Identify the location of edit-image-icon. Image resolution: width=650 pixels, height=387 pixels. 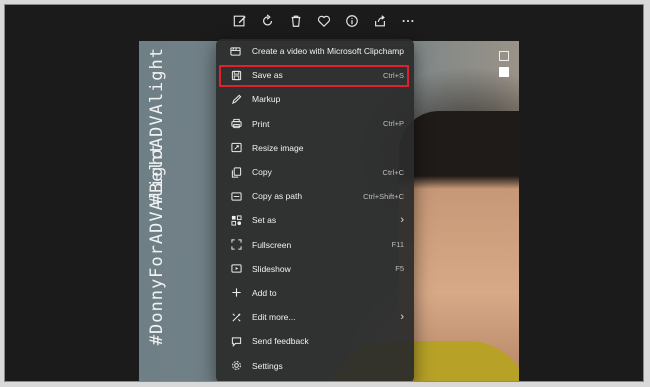
(240, 21).